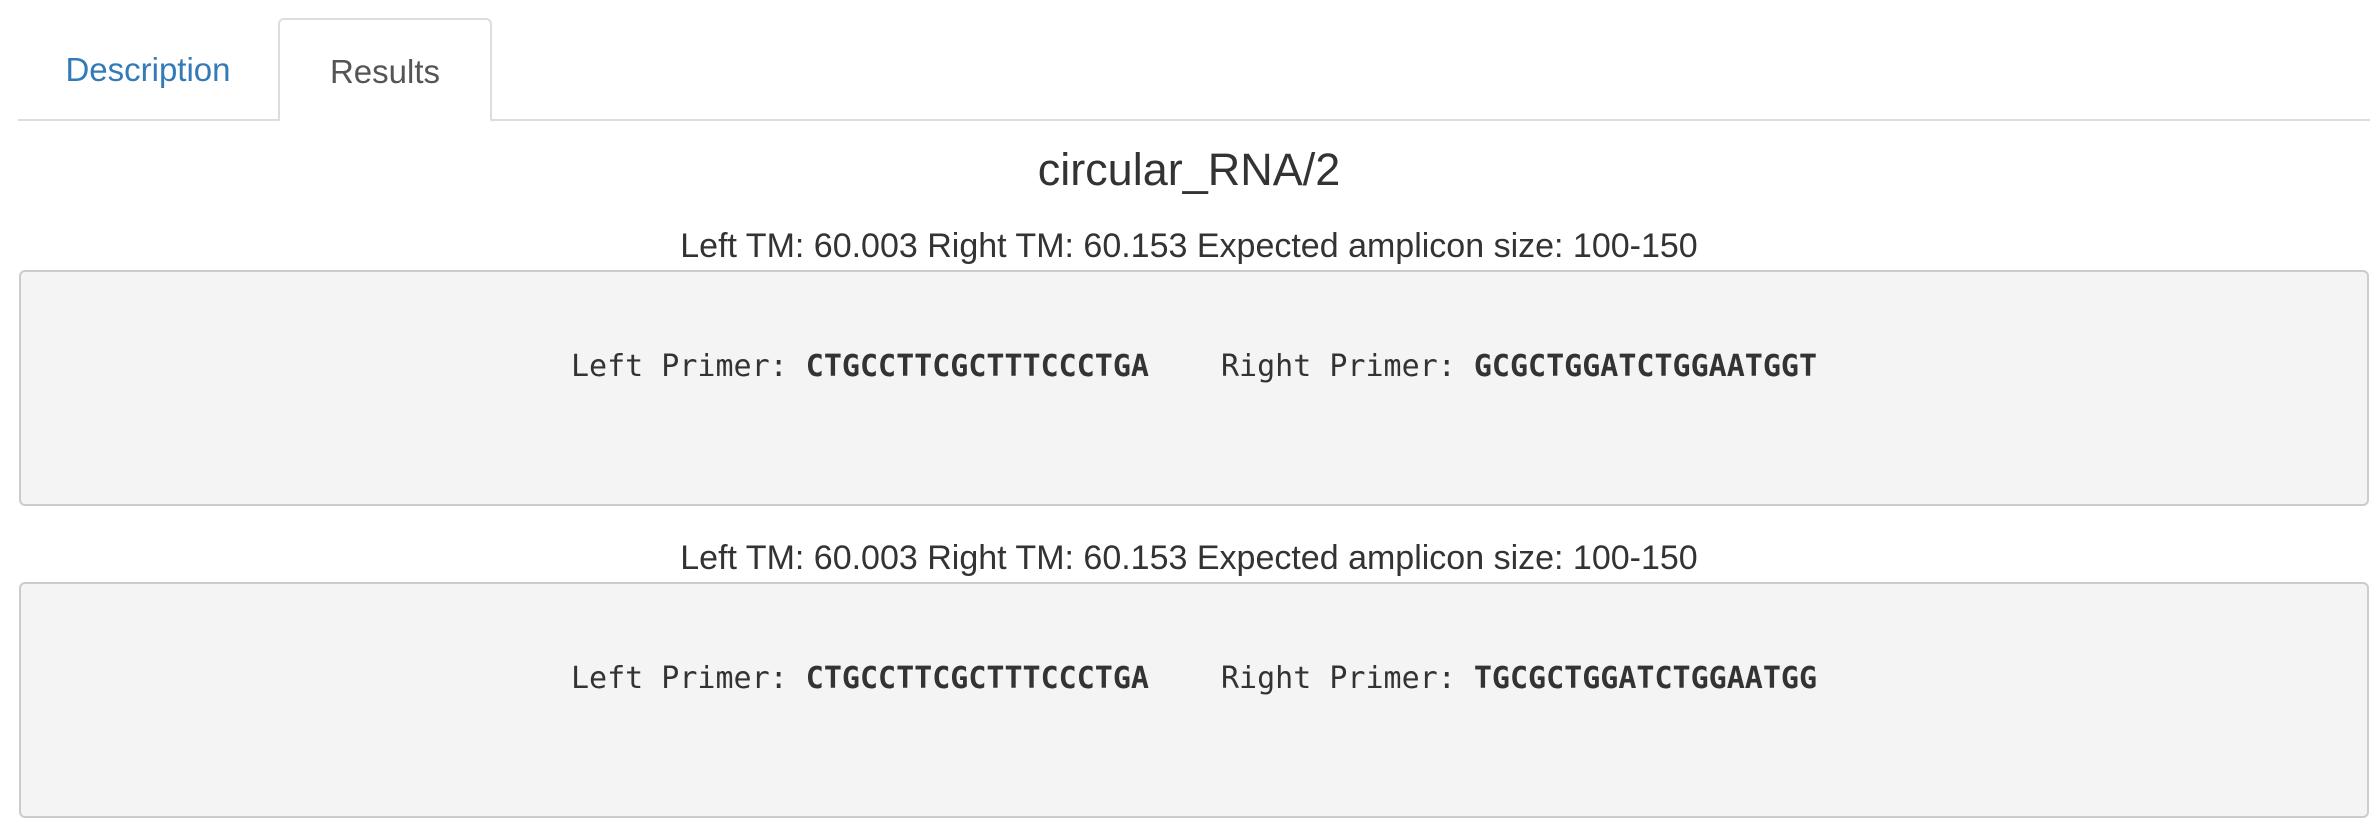 This screenshot has height=834, width=2378. I want to click on right-primer-sequence: GCGCTGGATCTGGAATGGT, so click(1645, 366).